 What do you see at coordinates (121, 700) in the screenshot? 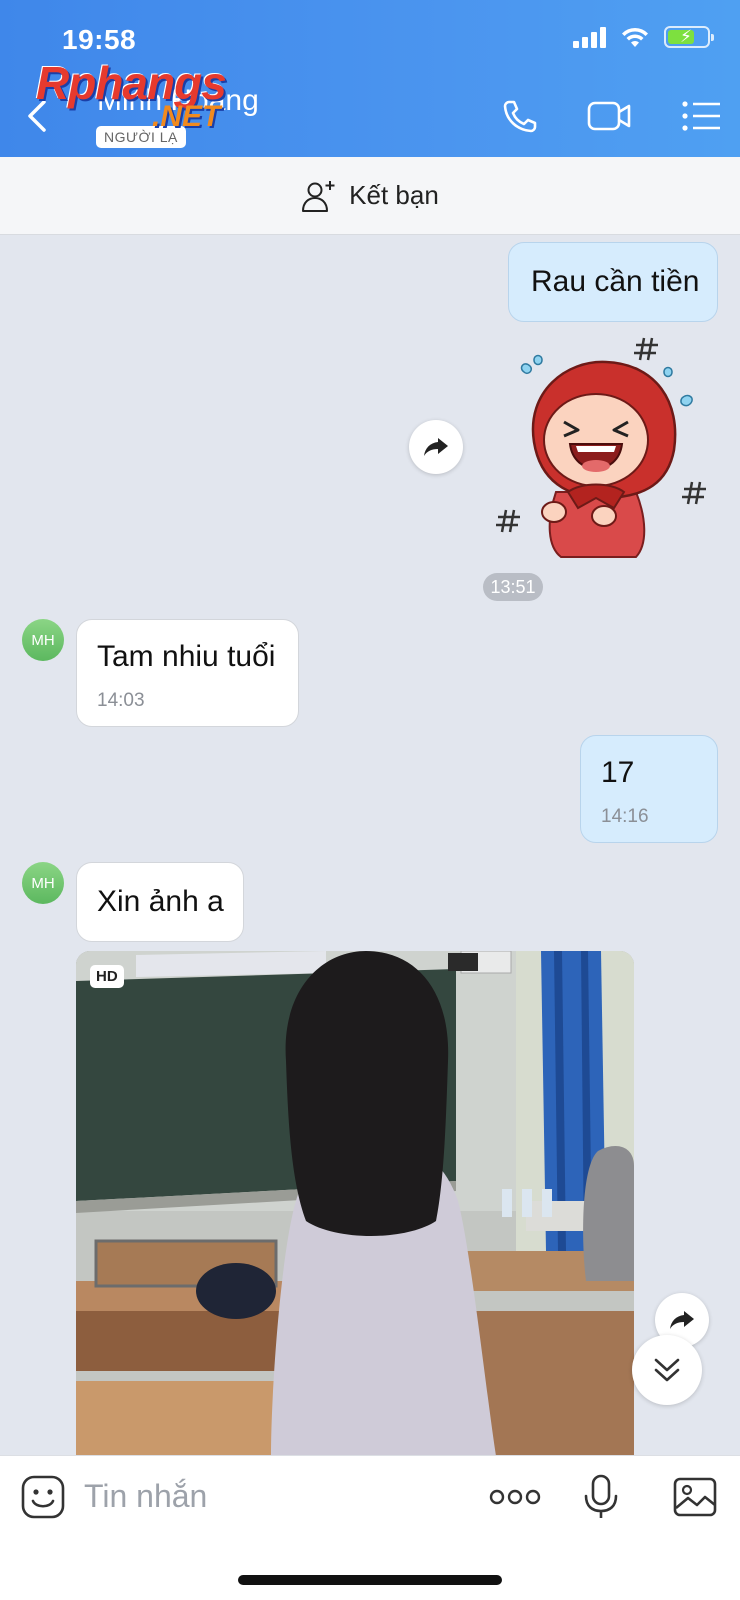
I see `message-time: 14:03` at bounding box center [121, 700].